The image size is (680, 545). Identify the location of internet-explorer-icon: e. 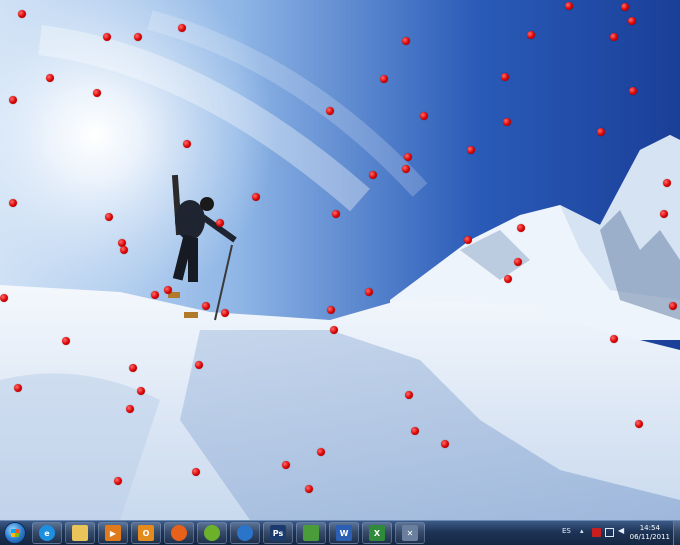
(47, 533).